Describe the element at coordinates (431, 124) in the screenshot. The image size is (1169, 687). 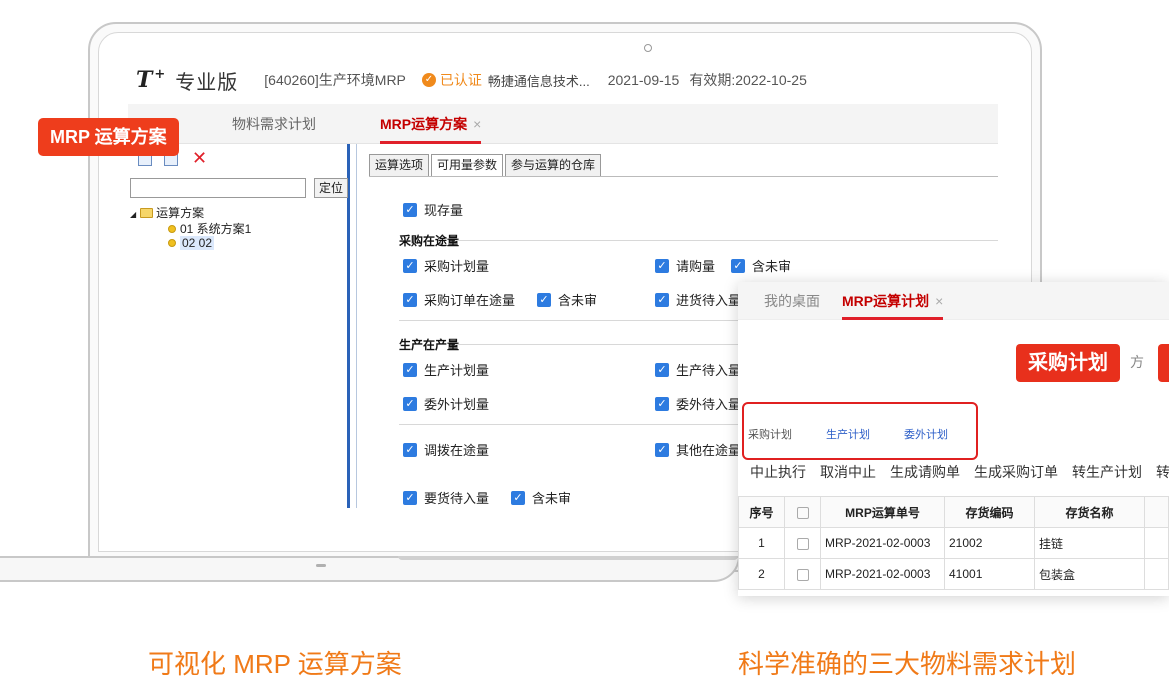
I see `tab-mrp-scheme: MRP运算方案 ×` at that location.